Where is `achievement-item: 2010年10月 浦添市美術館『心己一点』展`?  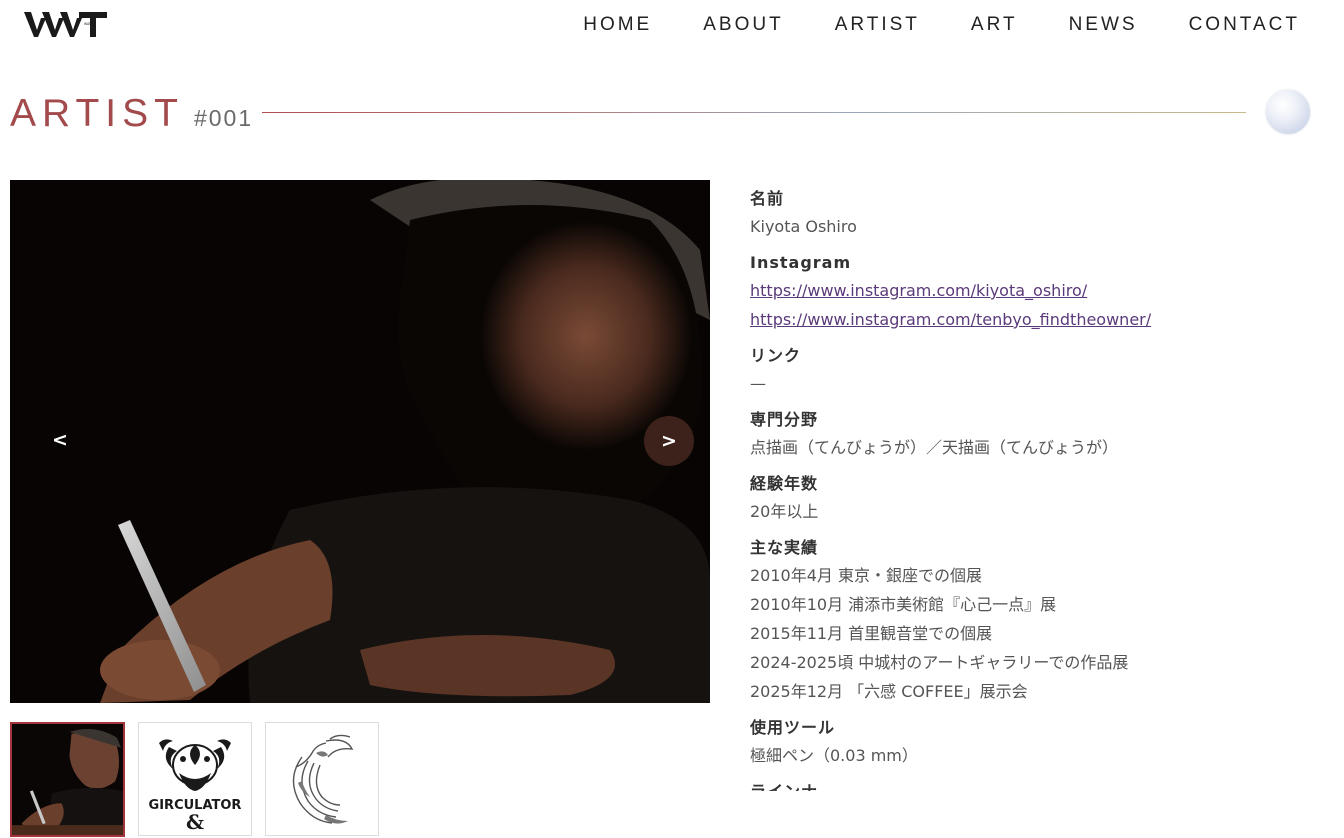
achievement-item: 2010年10月 浦添市美術館『心己一点』展 is located at coordinates (903, 604).